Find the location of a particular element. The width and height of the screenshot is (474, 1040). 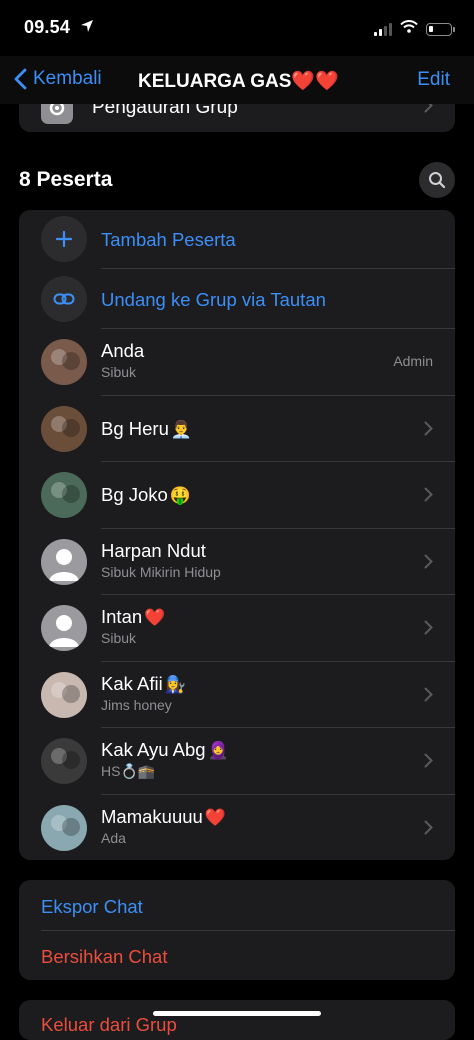

participant-row: Mamakuuuu ❤️ Ada is located at coordinates (237, 828).